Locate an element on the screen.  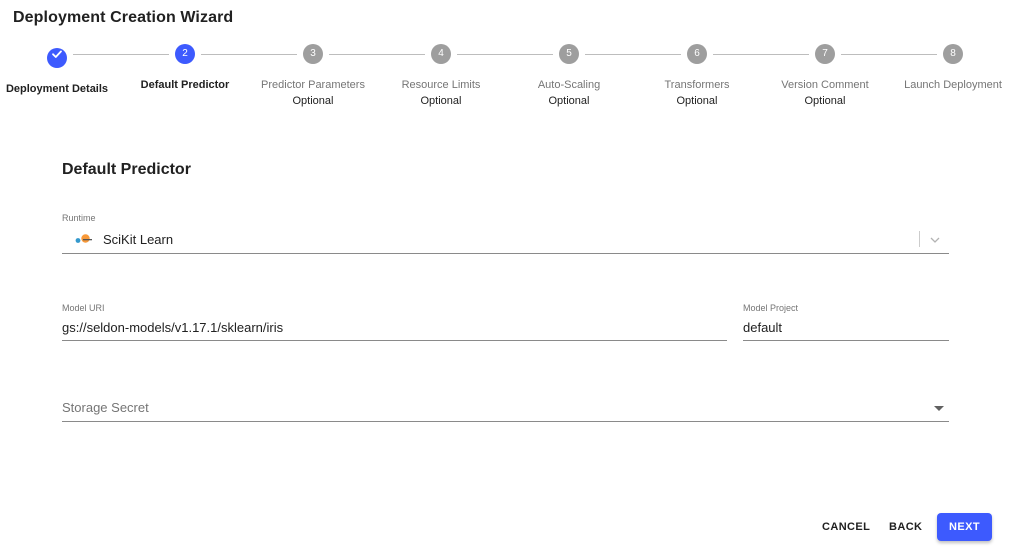
indicator-separator is located at coordinates (919, 239).